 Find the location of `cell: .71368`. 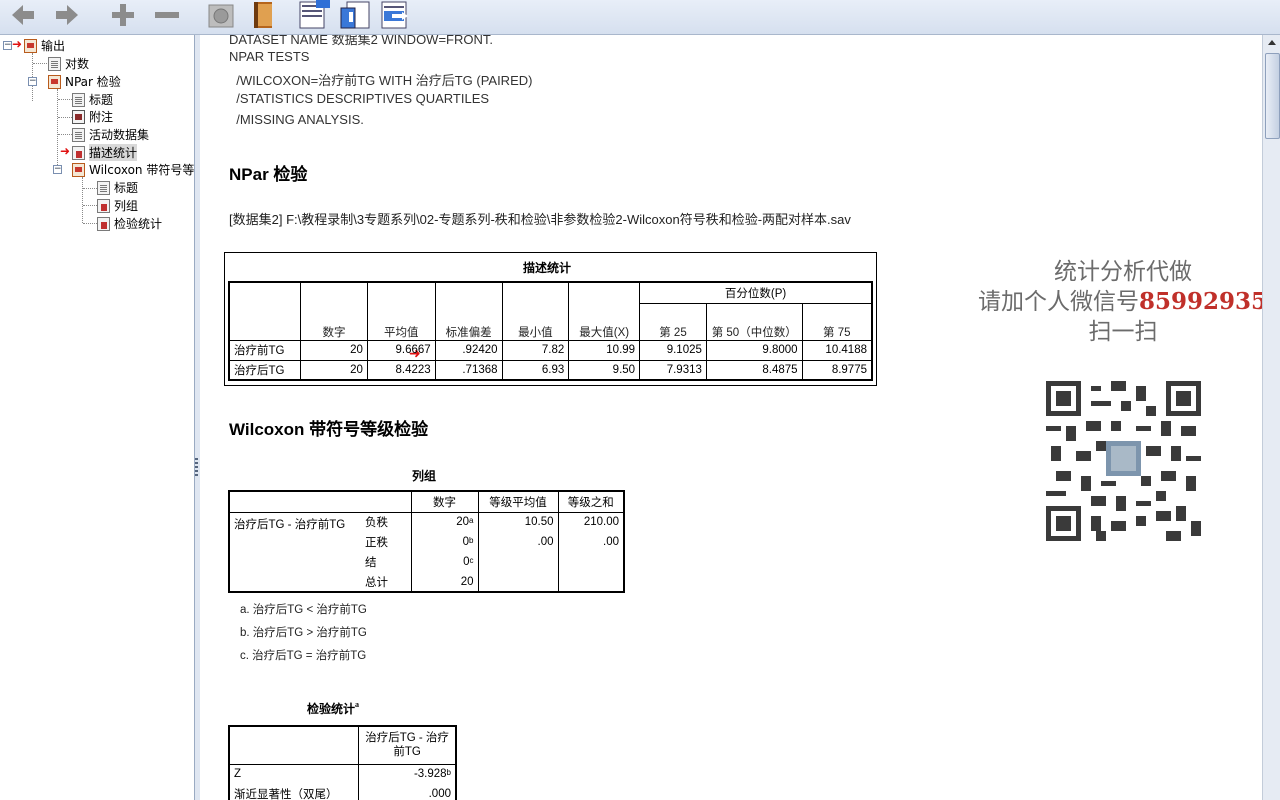

cell: .71368 is located at coordinates (468, 370).